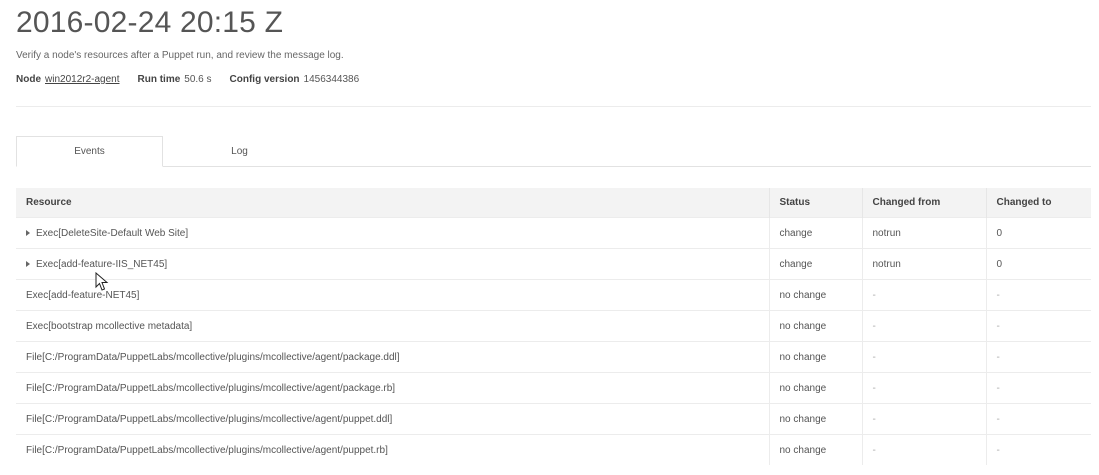 The width and height of the screenshot is (1099, 475). I want to click on page-title: 2016-02-24 20:15 Z, so click(150, 22).